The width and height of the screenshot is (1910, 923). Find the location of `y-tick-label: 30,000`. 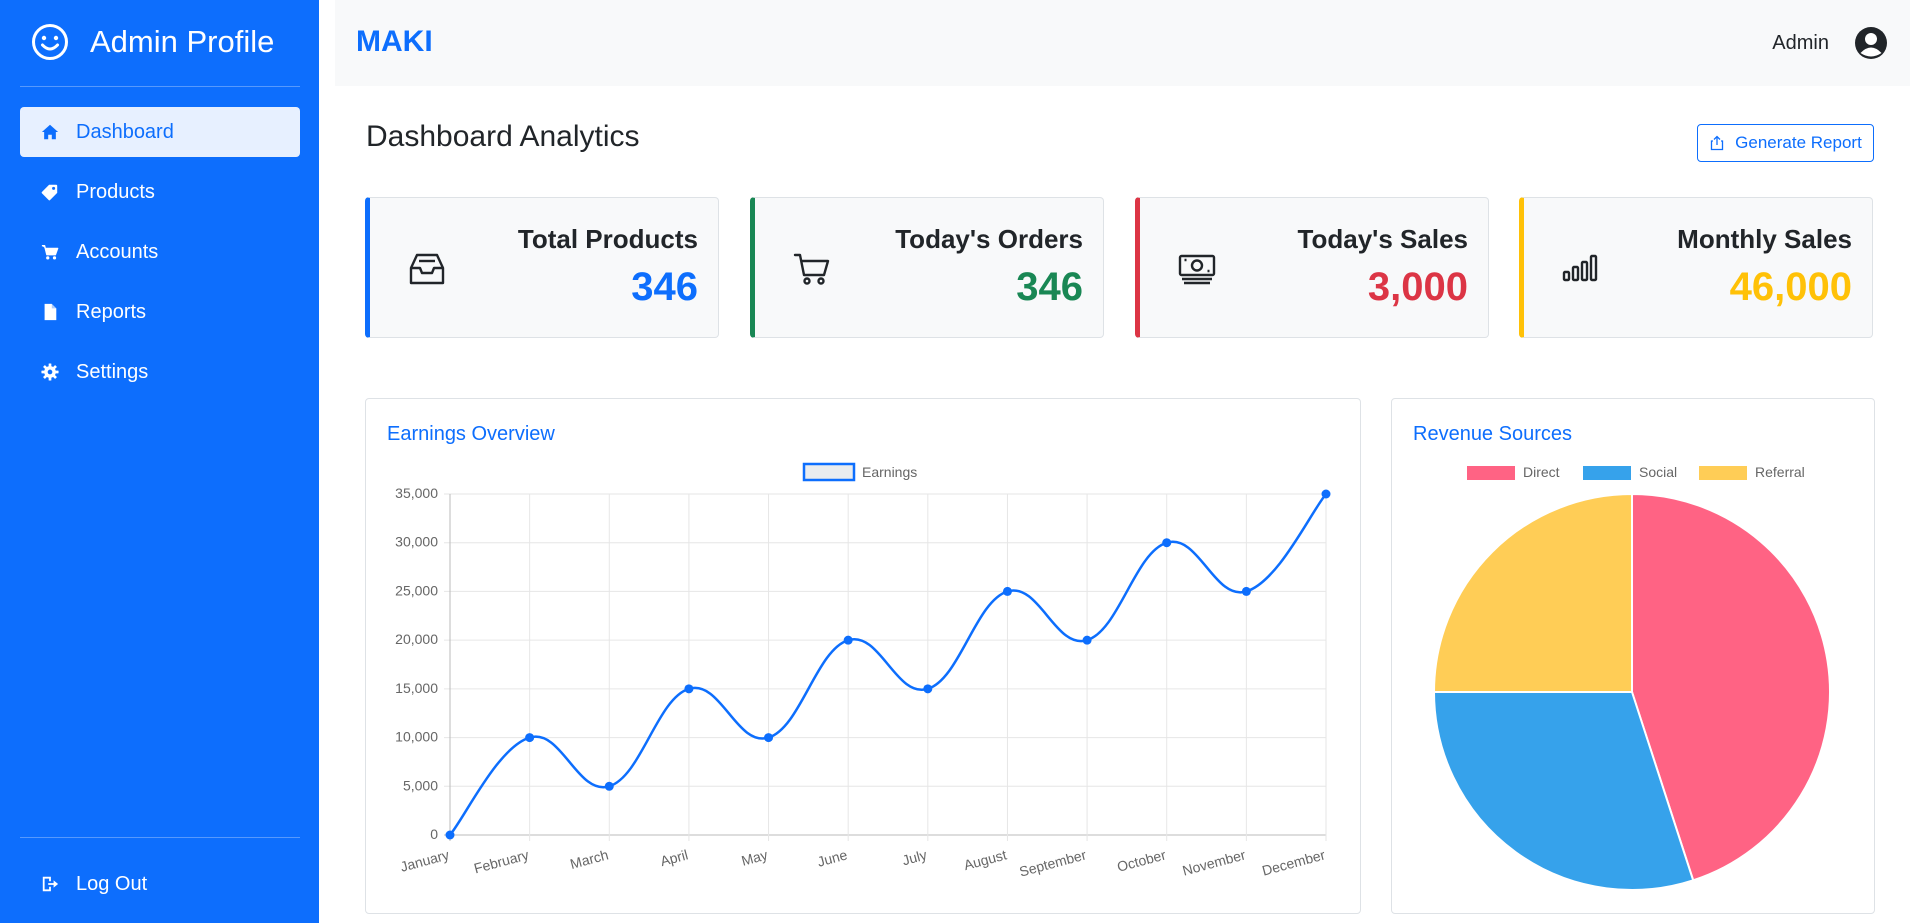

y-tick-label: 30,000 is located at coordinates (416, 542).